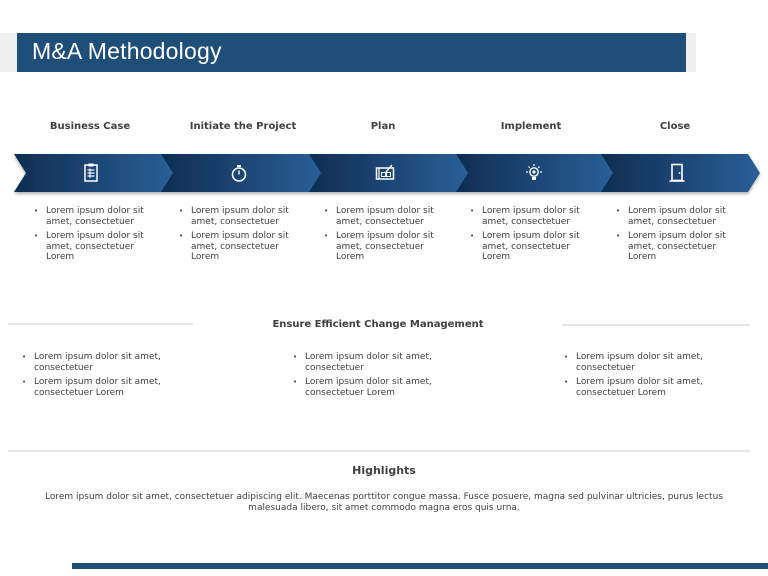 The image size is (768, 576). What do you see at coordinates (384, 470) in the screenshot?
I see `highlights-title: Highlights` at bounding box center [384, 470].